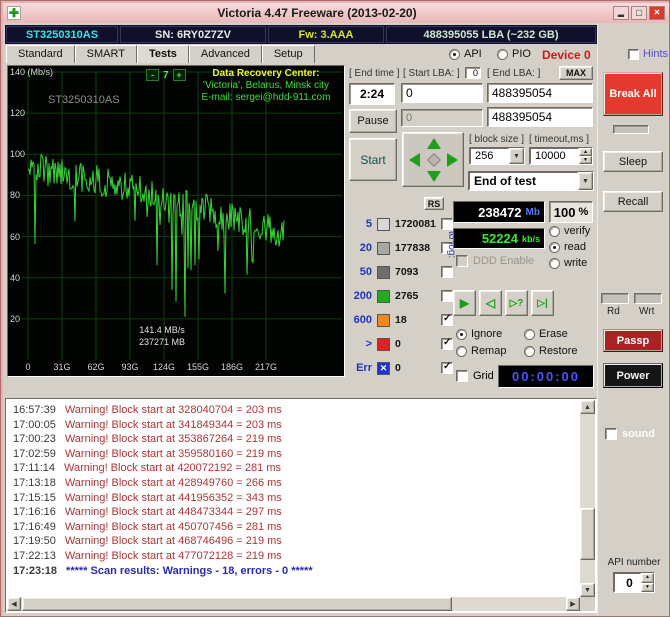 The image size is (670, 617). I want to click on tab-setup: Setup, so click(288, 54).